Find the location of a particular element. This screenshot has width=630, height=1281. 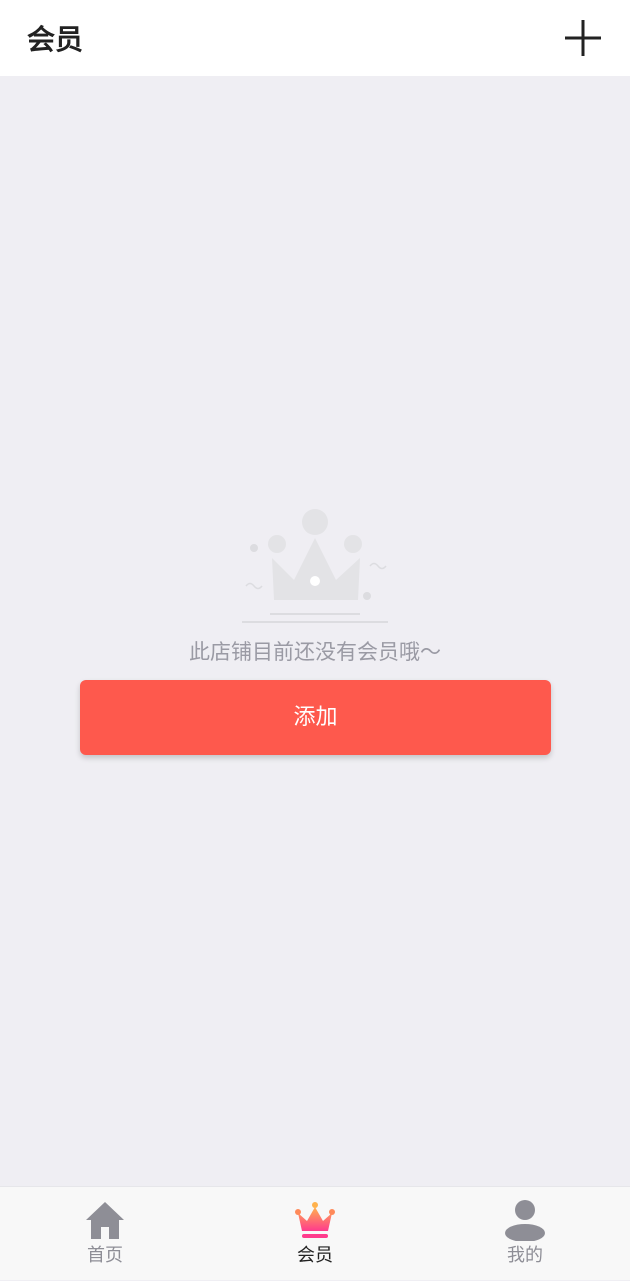

home-icon is located at coordinates (105, 1220).